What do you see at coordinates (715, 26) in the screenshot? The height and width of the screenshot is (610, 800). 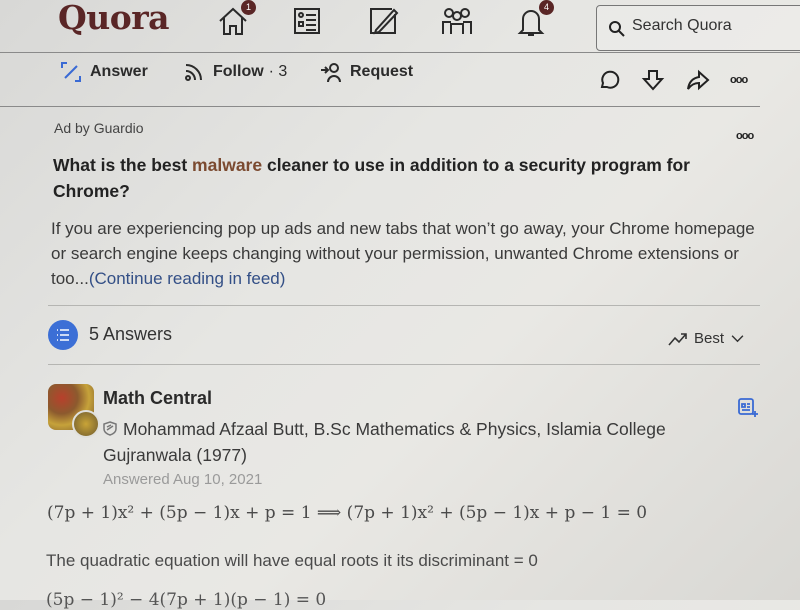 I see `search-input` at bounding box center [715, 26].